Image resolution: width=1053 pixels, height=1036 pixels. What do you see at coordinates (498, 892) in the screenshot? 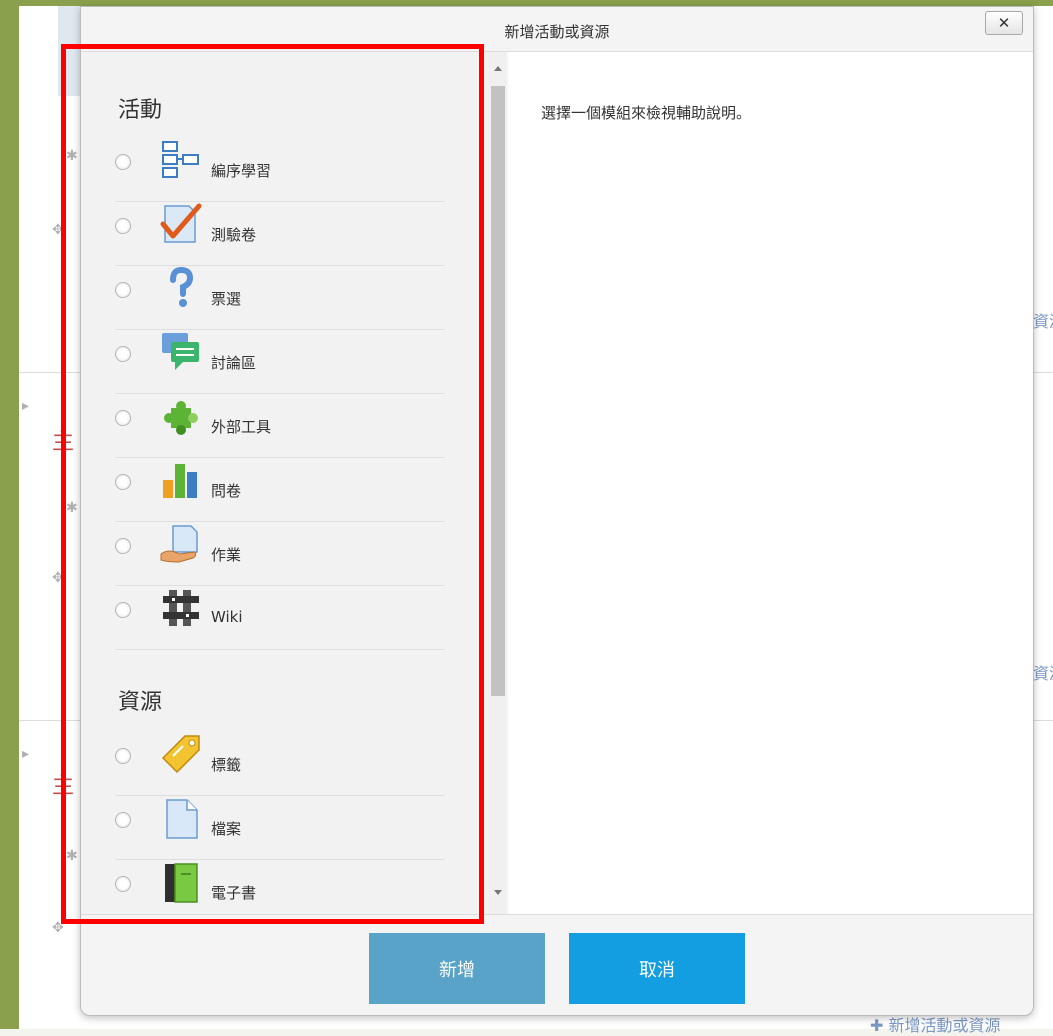
I see `scroll-down-arrow-icon` at bounding box center [498, 892].